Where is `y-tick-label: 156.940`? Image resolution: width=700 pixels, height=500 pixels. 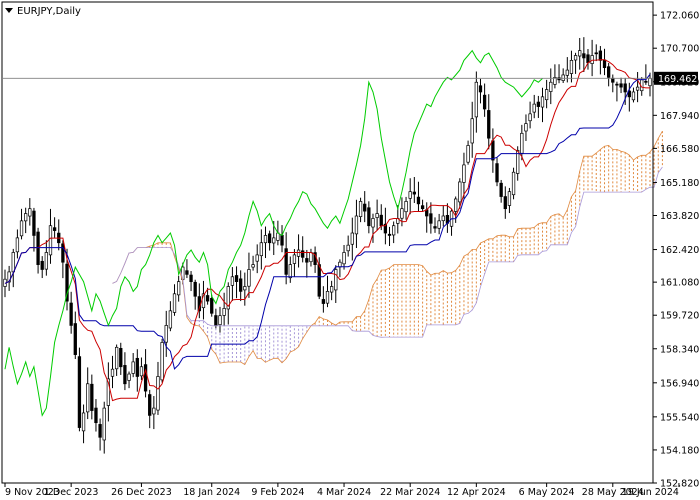
y-tick-label: 156.940 is located at coordinates (679, 383).